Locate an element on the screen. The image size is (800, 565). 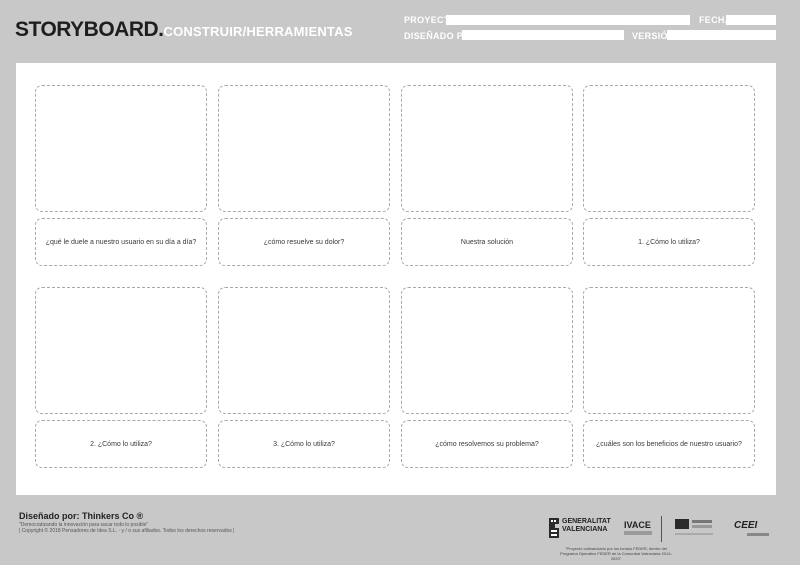
storyboard-caption-4: 1. ¿Cómo lo utiliza? is located at coordinates (669, 242).